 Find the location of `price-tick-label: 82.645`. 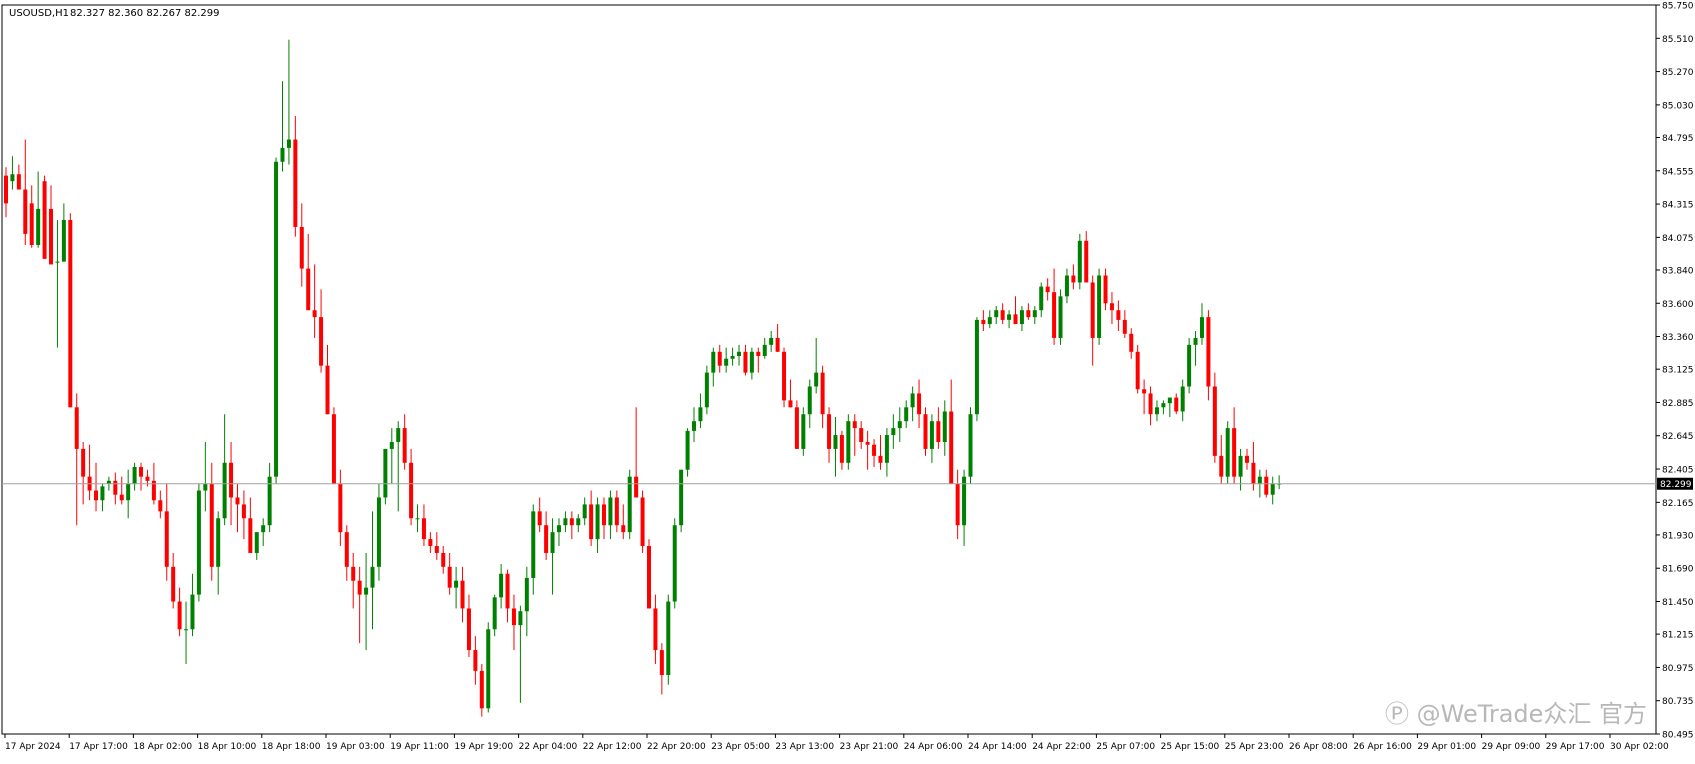

price-tick-label: 82.645 is located at coordinates (1678, 437).